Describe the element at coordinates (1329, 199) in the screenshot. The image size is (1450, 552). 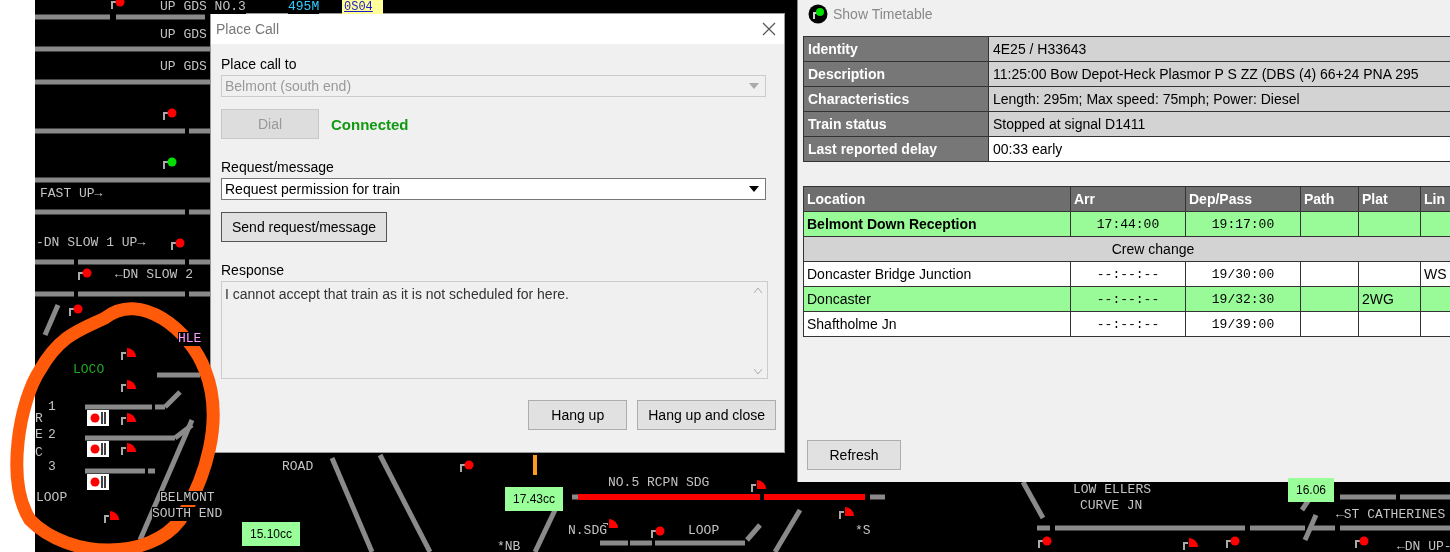
I see `column-header: Path` at that location.